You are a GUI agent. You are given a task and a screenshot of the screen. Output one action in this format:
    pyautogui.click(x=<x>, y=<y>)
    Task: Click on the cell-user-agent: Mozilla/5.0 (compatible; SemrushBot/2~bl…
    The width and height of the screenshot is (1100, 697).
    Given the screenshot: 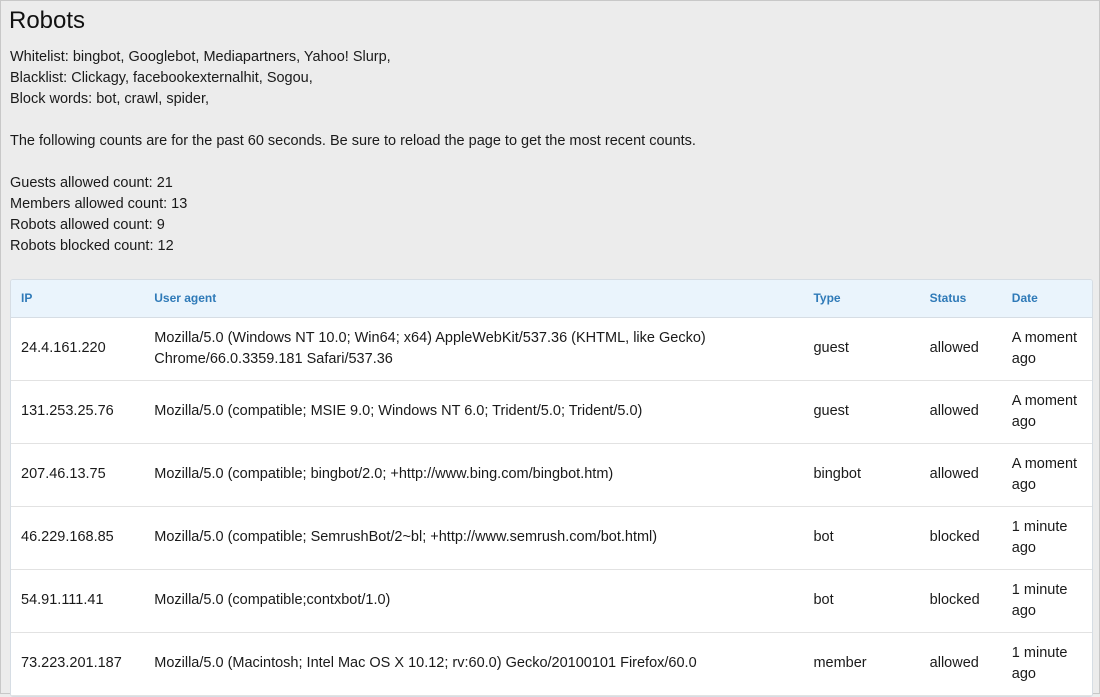 What is the action you would take?
    pyautogui.click(x=474, y=538)
    